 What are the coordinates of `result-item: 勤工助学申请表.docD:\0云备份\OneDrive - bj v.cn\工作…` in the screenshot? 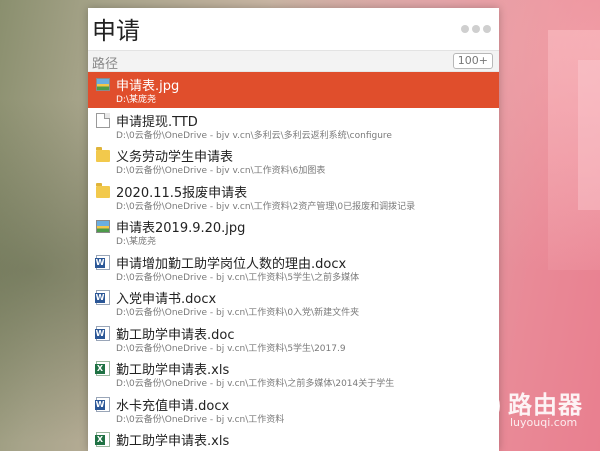 It's located at (293, 339).